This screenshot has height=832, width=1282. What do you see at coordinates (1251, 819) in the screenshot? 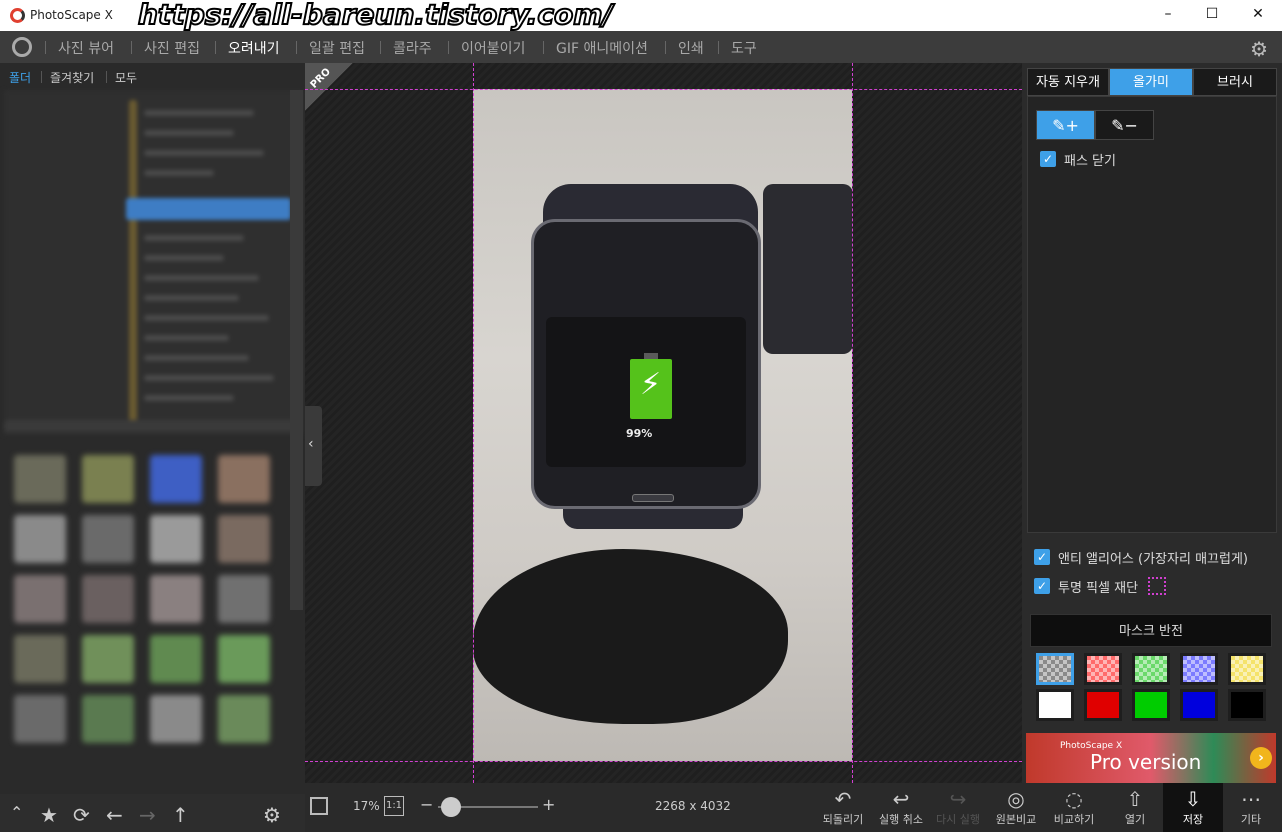
I see `more-label: 기타` at bounding box center [1251, 819].